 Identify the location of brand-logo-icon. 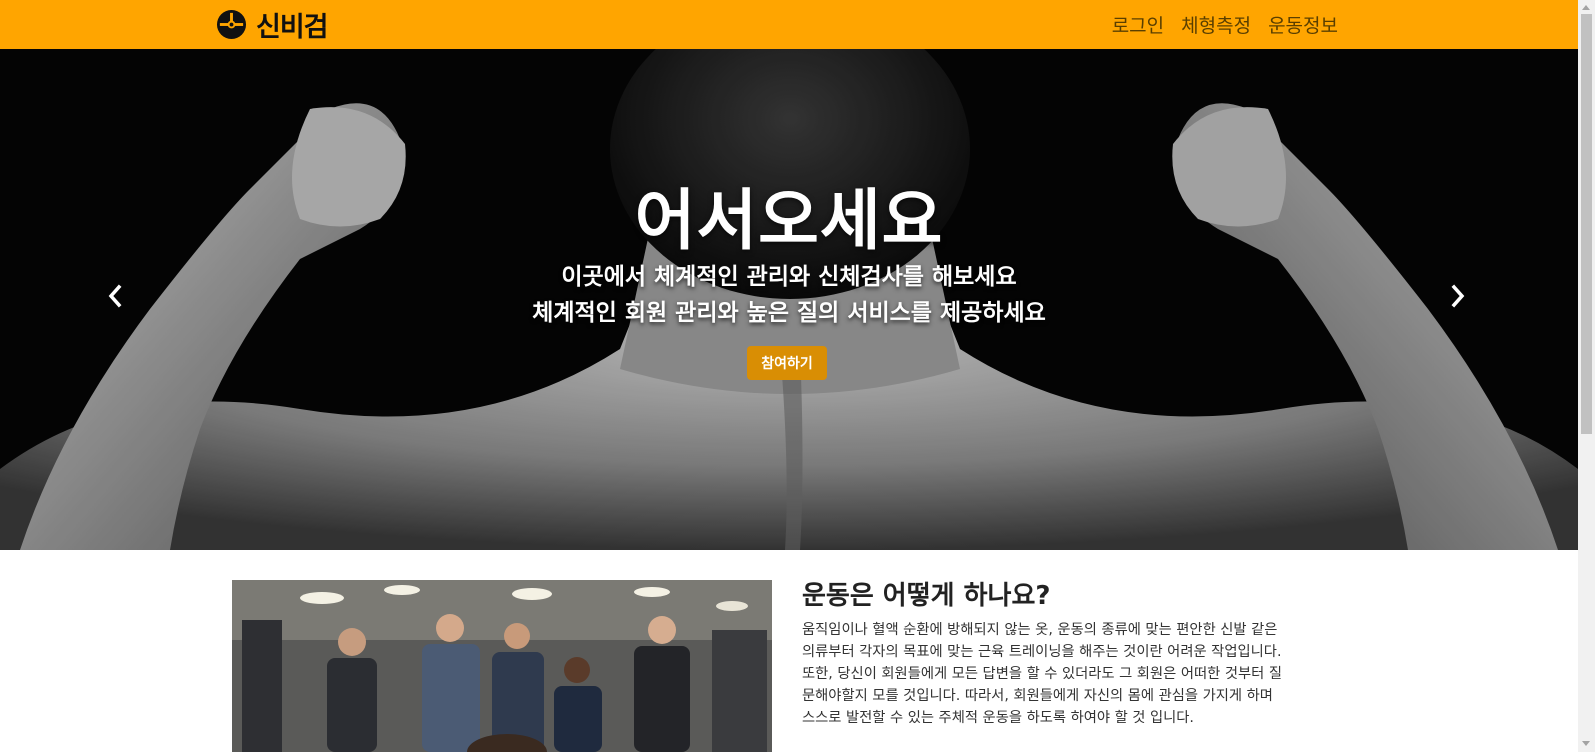
(231, 24).